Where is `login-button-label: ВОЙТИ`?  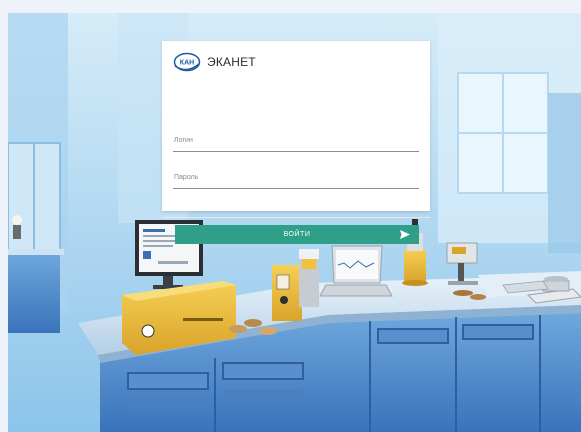
login-button-label: ВОЙТИ is located at coordinates (297, 234).